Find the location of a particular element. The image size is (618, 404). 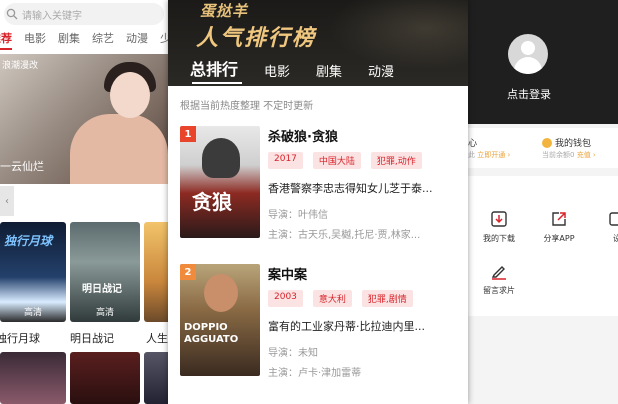

tab-overall: 总排行 is located at coordinates (214, 68).